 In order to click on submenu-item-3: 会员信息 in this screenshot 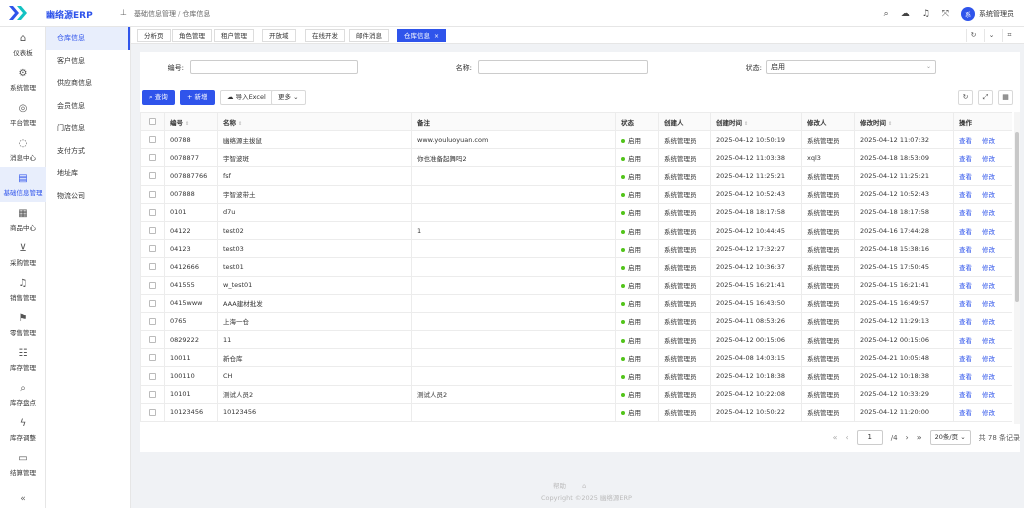, I will do `click(88, 106)`.